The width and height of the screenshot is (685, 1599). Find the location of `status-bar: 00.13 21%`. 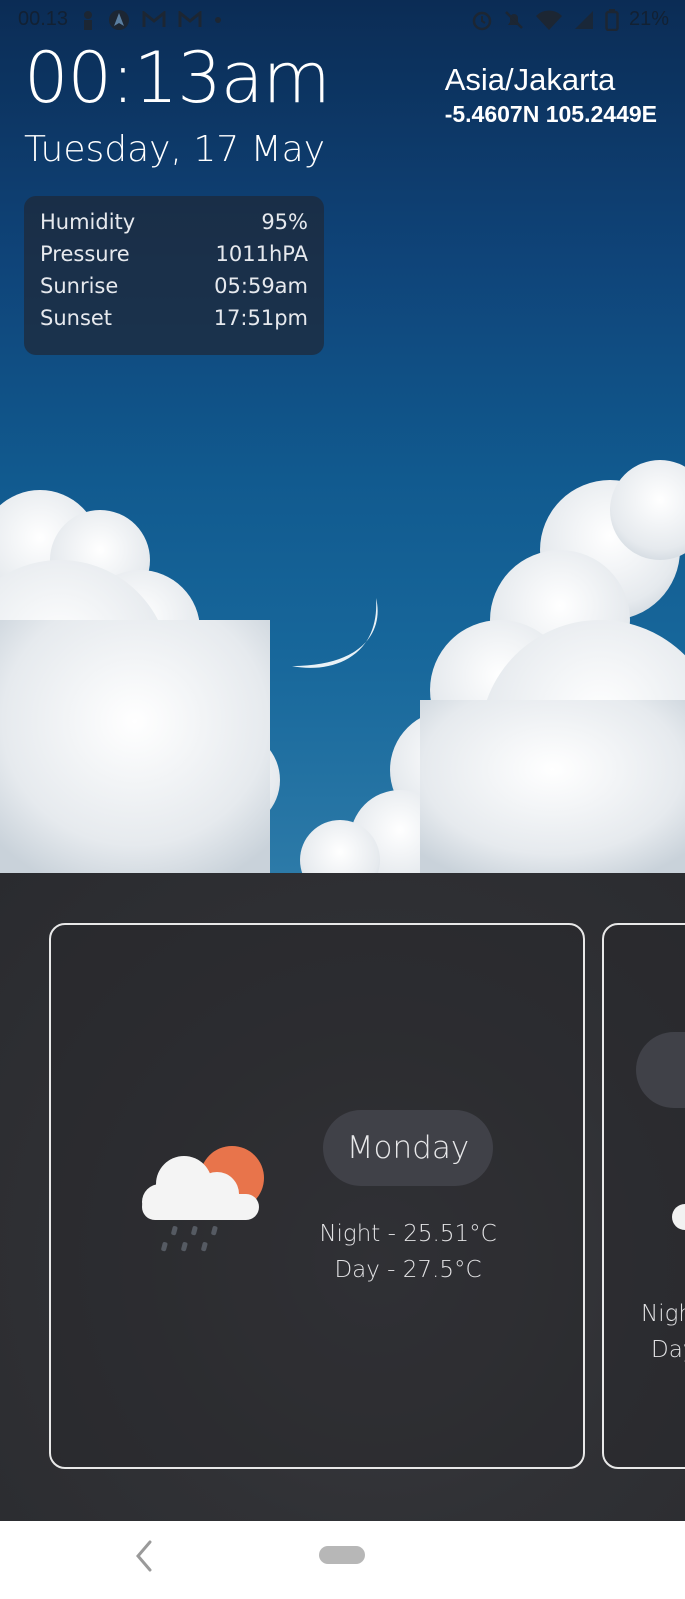

status-bar: 00.13 21% is located at coordinates (342, 19).